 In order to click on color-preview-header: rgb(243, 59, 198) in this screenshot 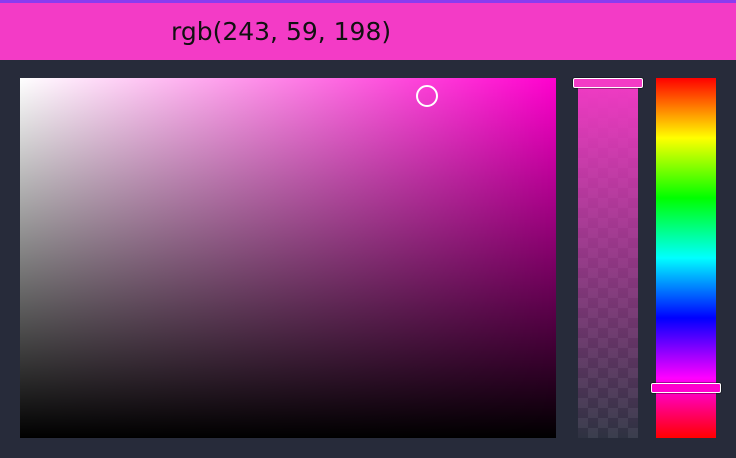, I will do `click(368, 31)`.